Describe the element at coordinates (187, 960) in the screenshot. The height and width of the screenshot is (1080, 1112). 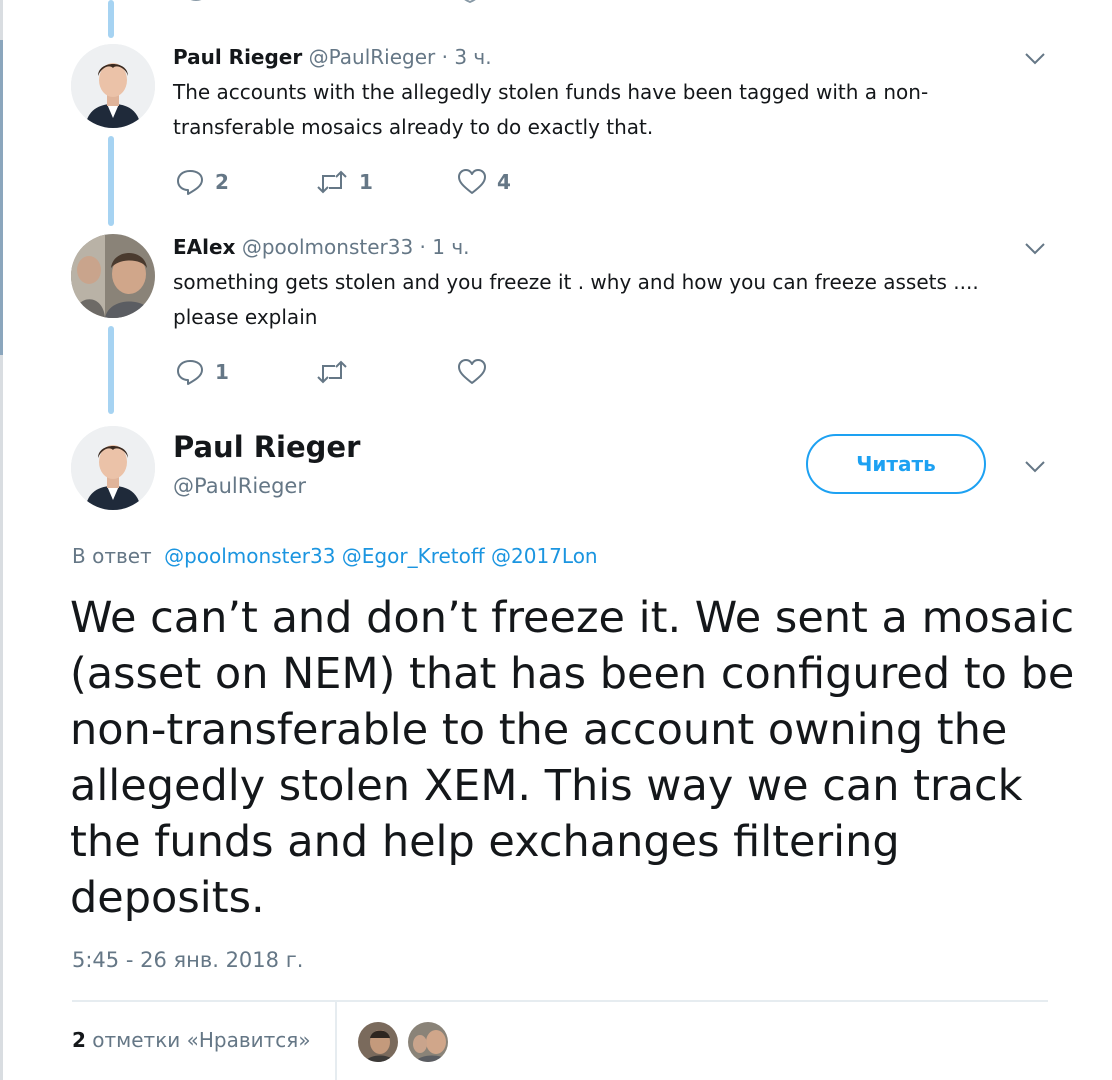
I see `tweet-timestamp: 5:45 - 26 янв. 2018 г.` at that location.